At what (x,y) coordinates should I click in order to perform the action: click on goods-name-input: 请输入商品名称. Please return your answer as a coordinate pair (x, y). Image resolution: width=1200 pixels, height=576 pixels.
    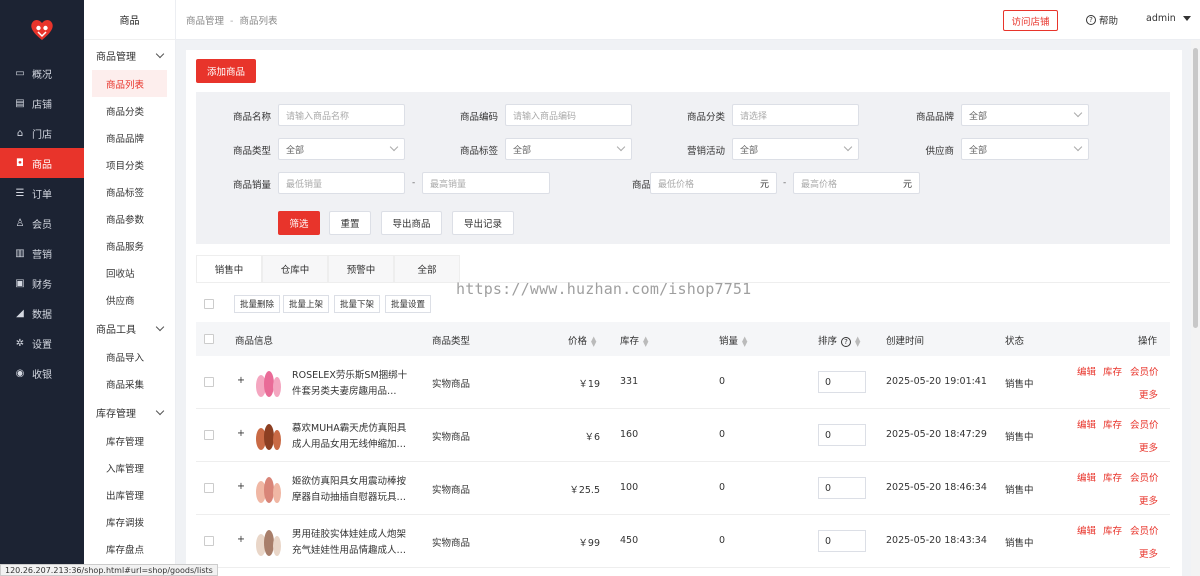
    Looking at the image, I should click on (341, 115).